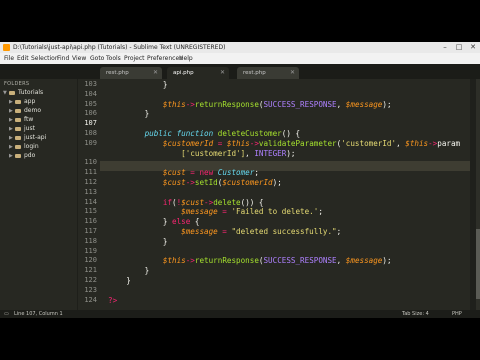 This screenshot has height=360, width=480. Describe the element at coordinates (208, 173) in the screenshot. I see `code-token: new` at that location.